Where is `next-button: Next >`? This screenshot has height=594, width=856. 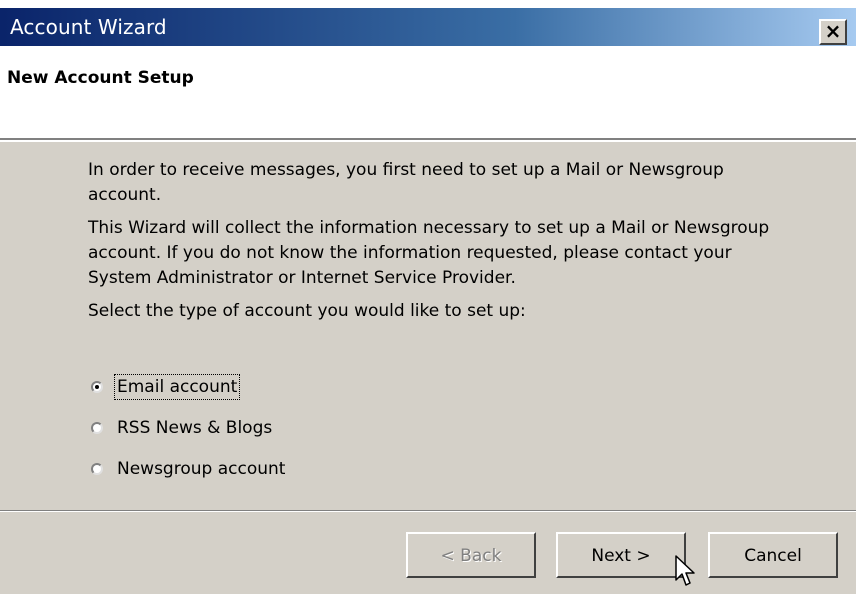 next-button: Next > is located at coordinates (621, 555).